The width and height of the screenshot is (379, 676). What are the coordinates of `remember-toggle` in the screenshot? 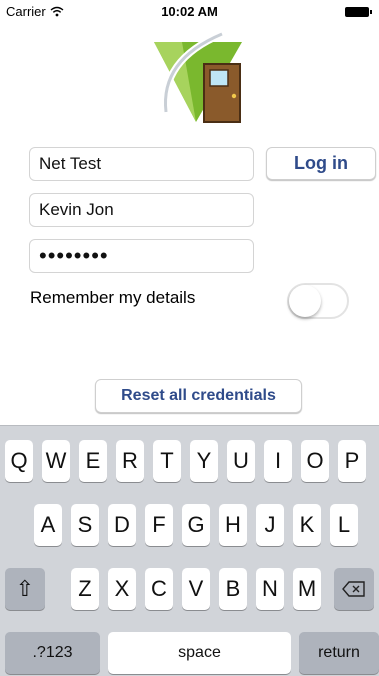 It's located at (318, 301).